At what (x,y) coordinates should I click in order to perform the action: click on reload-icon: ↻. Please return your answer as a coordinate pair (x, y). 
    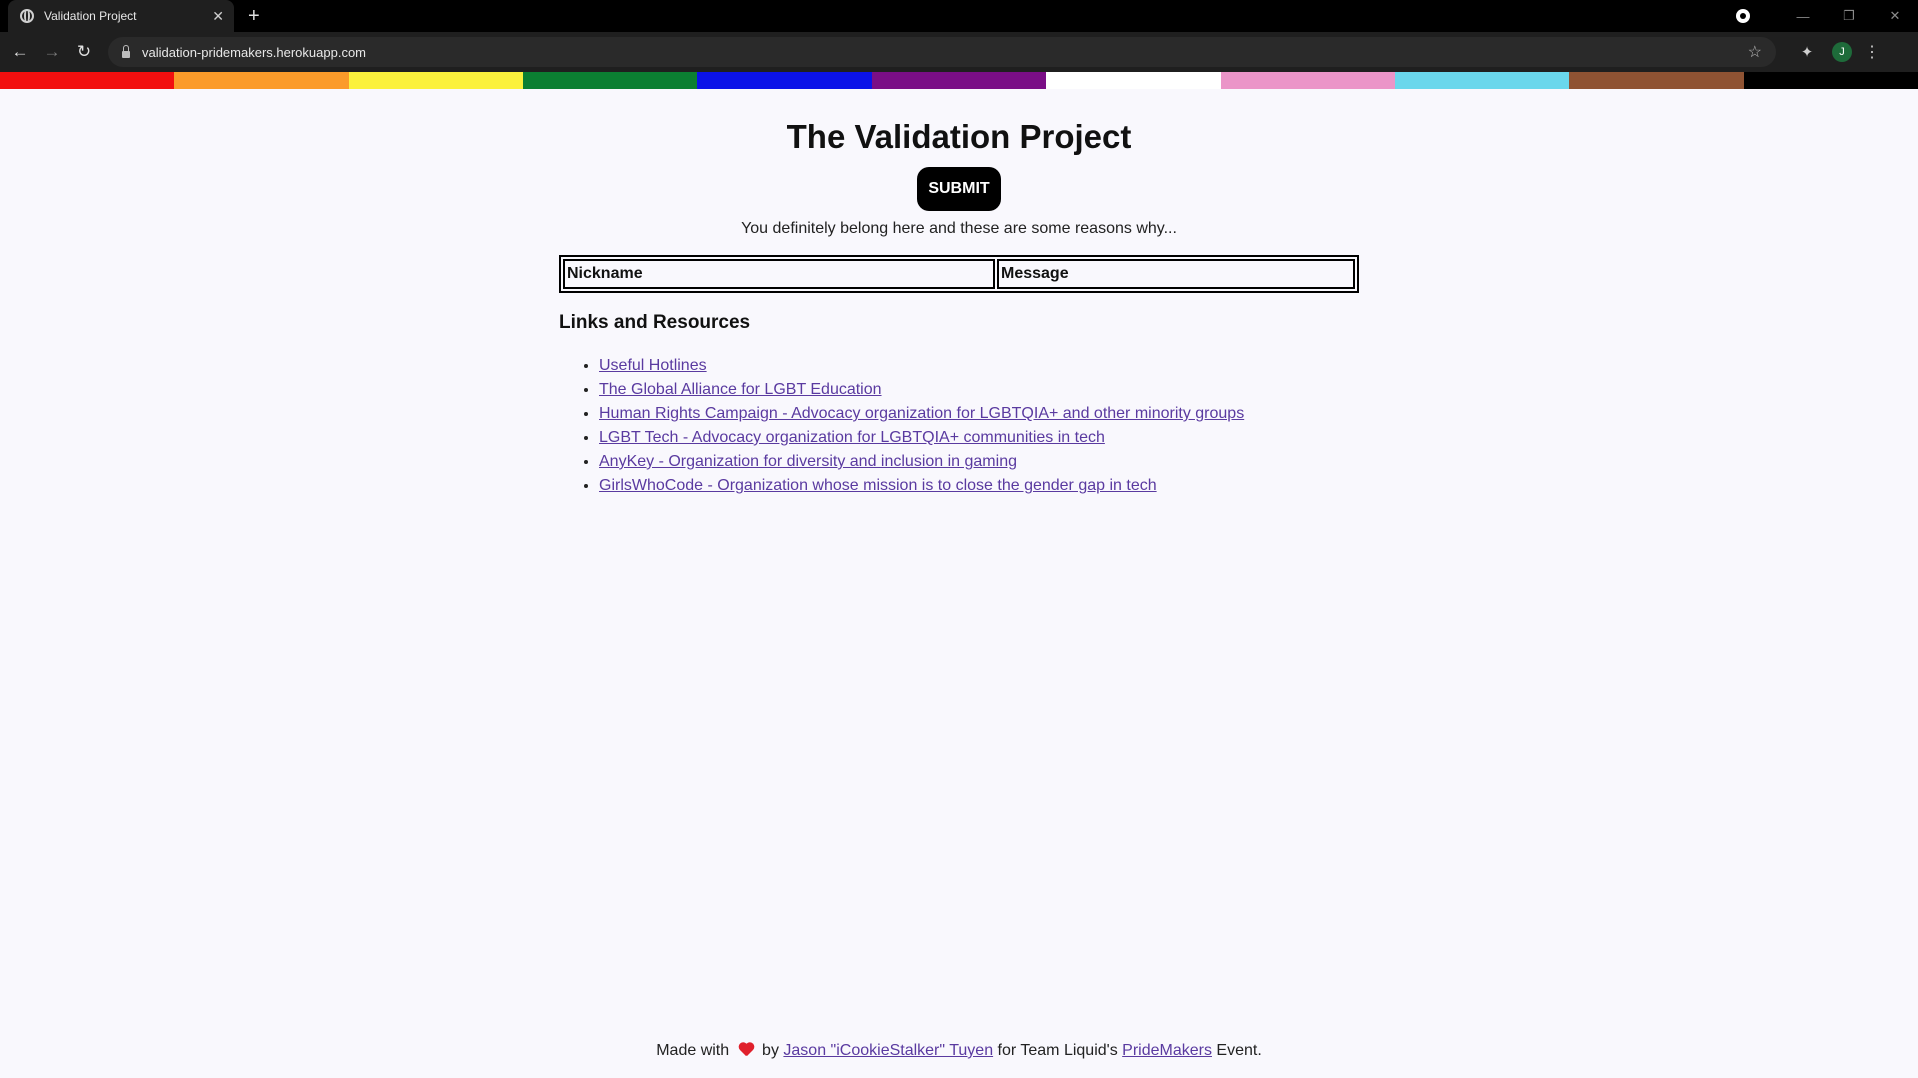
    Looking at the image, I should click on (84, 52).